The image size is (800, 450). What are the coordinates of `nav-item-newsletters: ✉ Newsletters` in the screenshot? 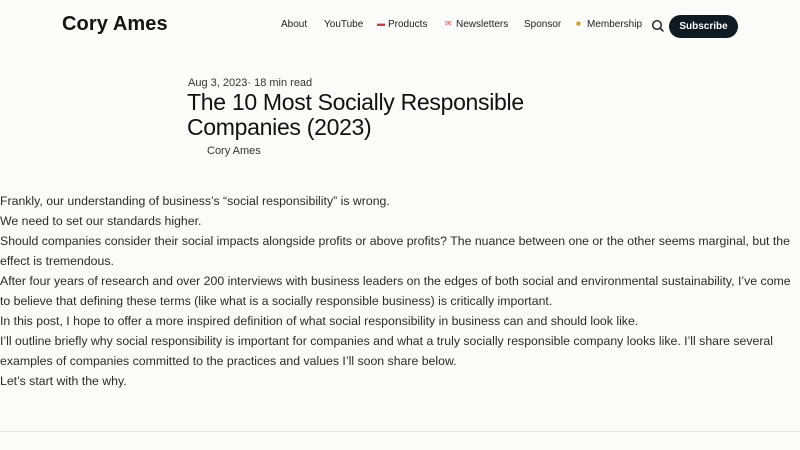 It's located at (476, 24).